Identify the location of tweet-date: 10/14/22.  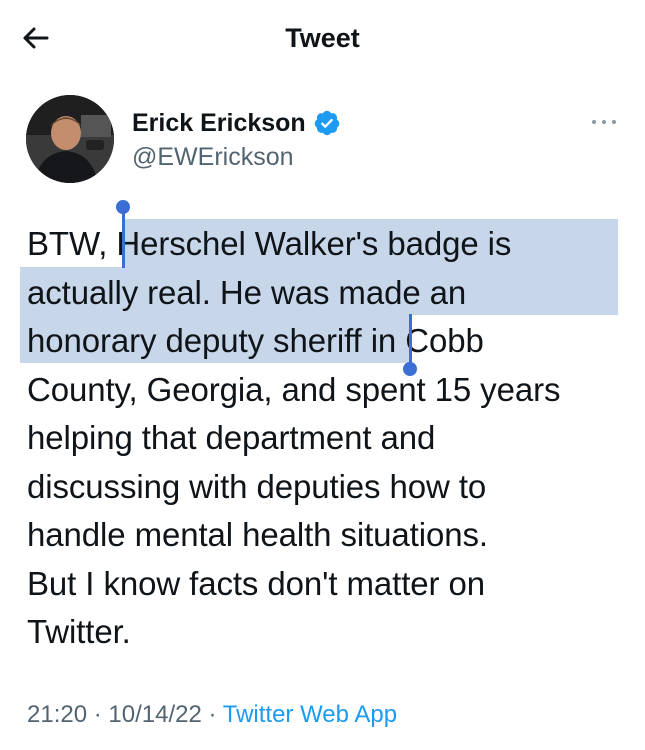
(155, 714).